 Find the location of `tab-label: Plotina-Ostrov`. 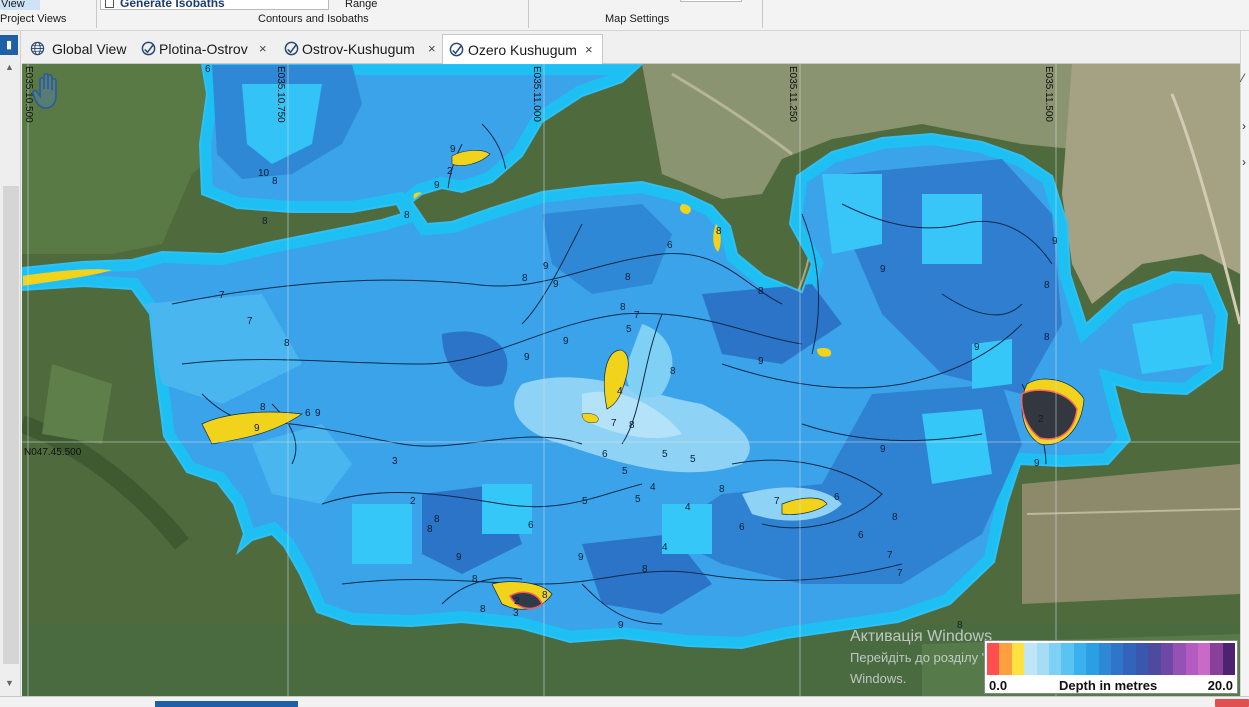

tab-label: Plotina-Ostrov is located at coordinates (203, 49).